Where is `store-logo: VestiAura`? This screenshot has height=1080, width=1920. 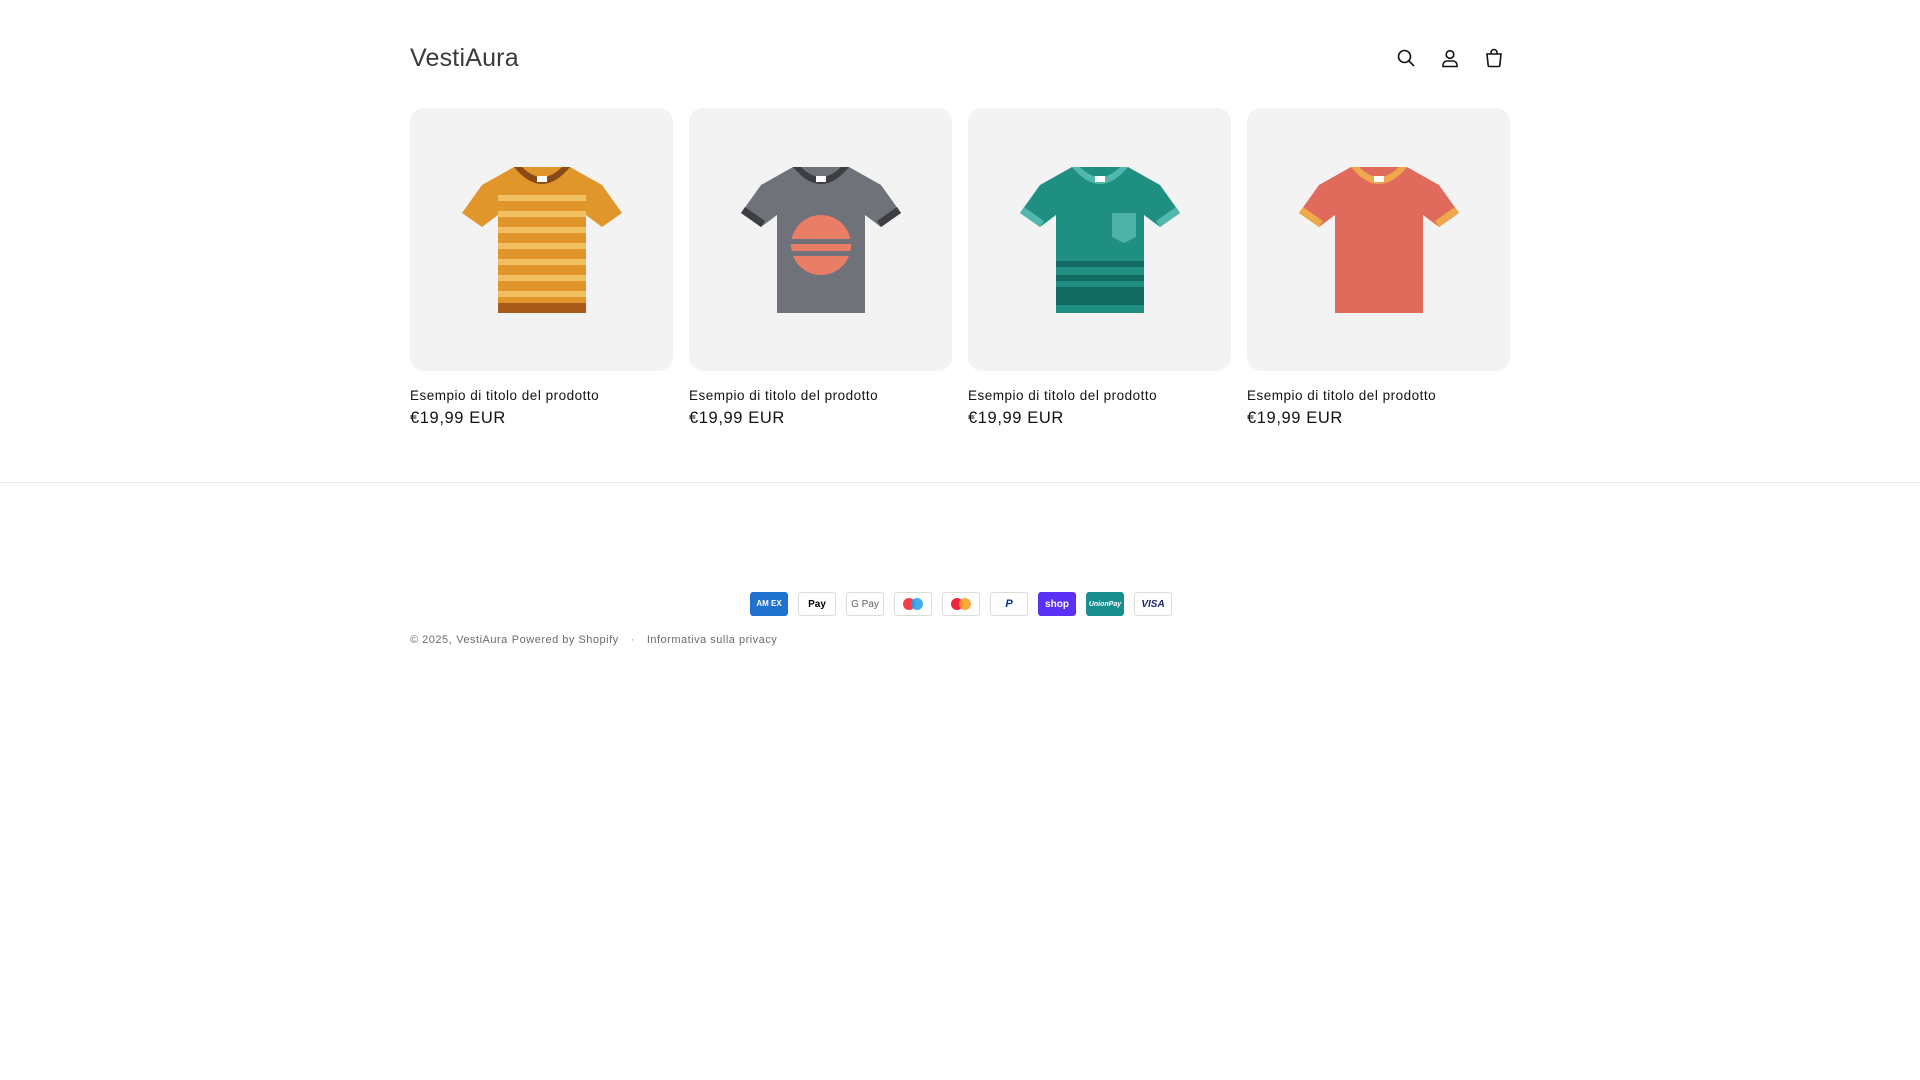
store-logo: VestiAura is located at coordinates (464, 58).